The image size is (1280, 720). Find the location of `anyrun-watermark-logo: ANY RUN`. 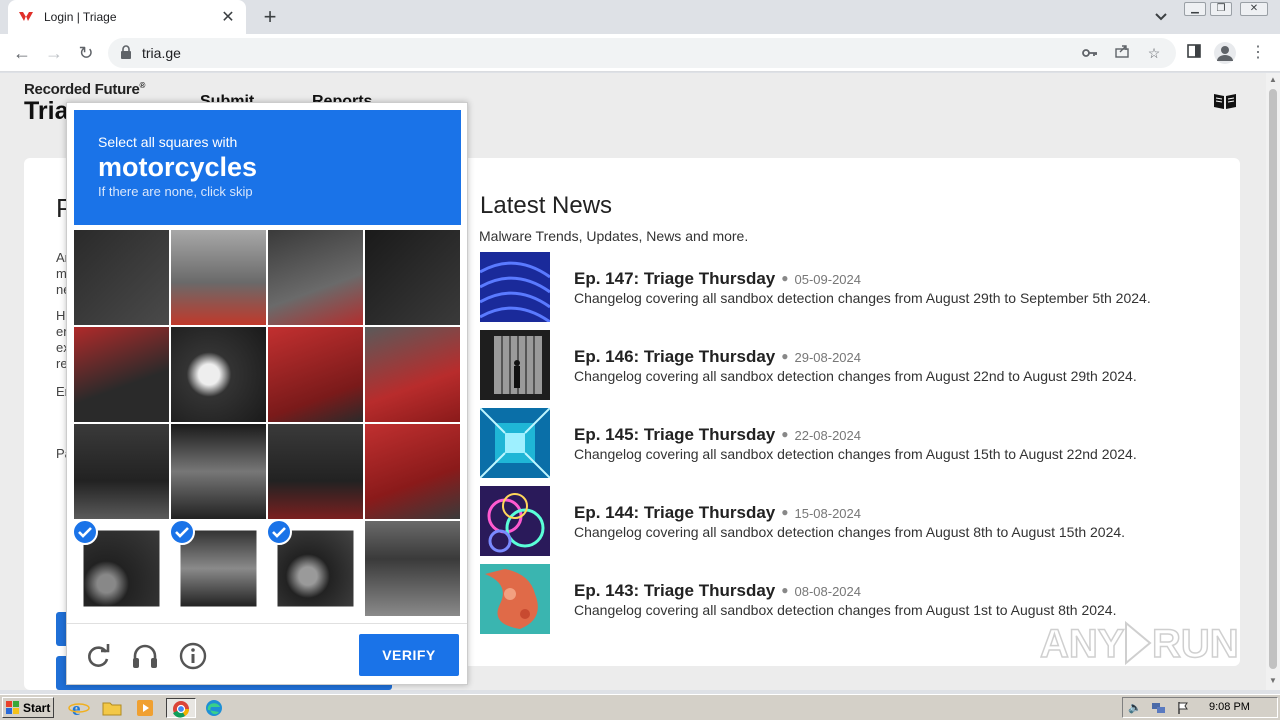

anyrun-watermark-logo: ANY RUN is located at coordinates (1139, 643).